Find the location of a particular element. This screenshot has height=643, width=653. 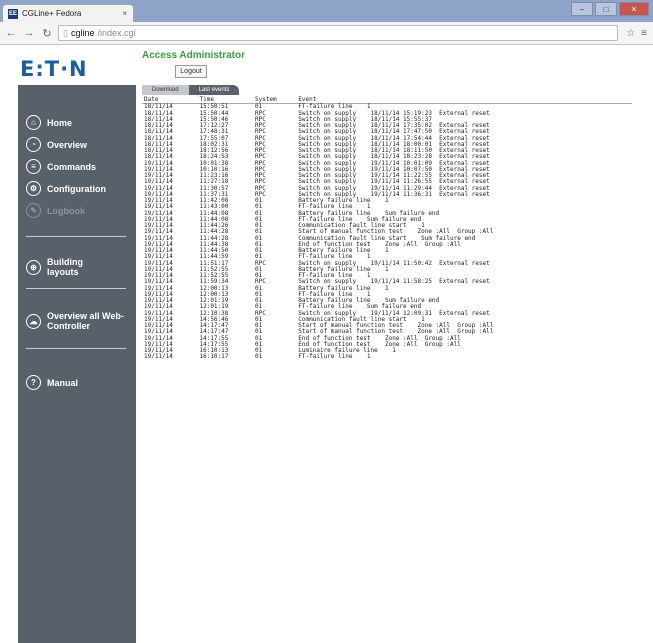

url-host: cgline is located at coordinates (82, 33).